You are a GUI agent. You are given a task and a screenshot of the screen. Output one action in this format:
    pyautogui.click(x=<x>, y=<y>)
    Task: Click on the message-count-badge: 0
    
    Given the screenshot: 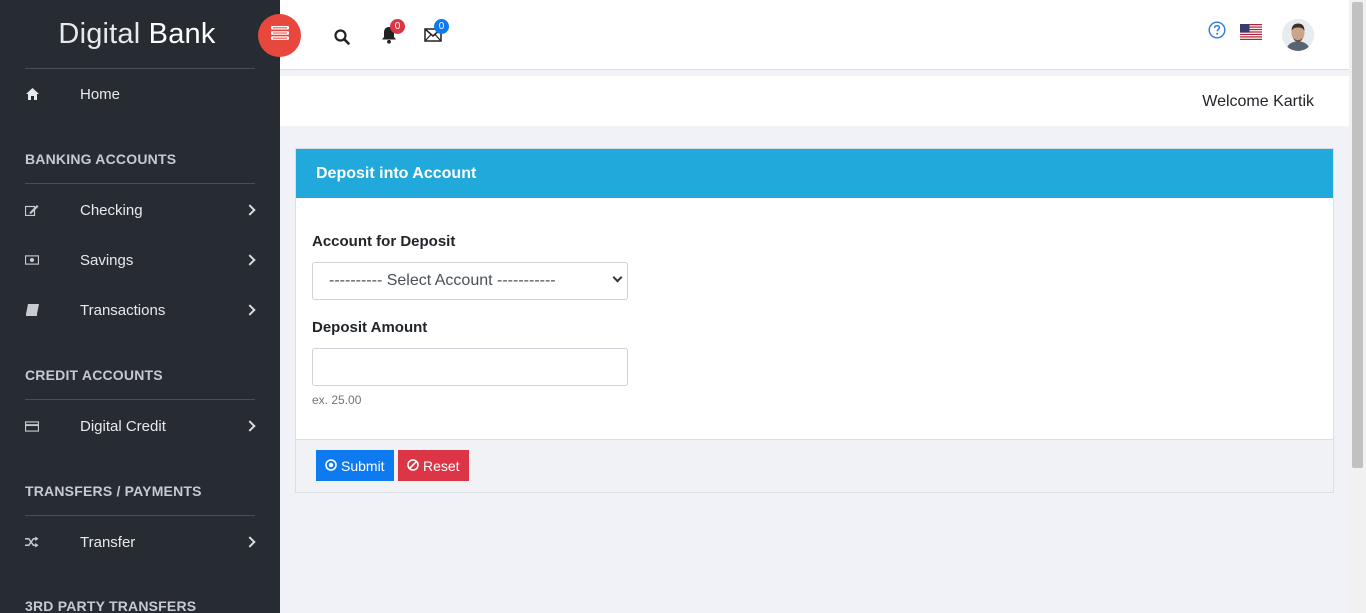 What is the action you would take?
    pyautogui.click(x=441, y=26)
    